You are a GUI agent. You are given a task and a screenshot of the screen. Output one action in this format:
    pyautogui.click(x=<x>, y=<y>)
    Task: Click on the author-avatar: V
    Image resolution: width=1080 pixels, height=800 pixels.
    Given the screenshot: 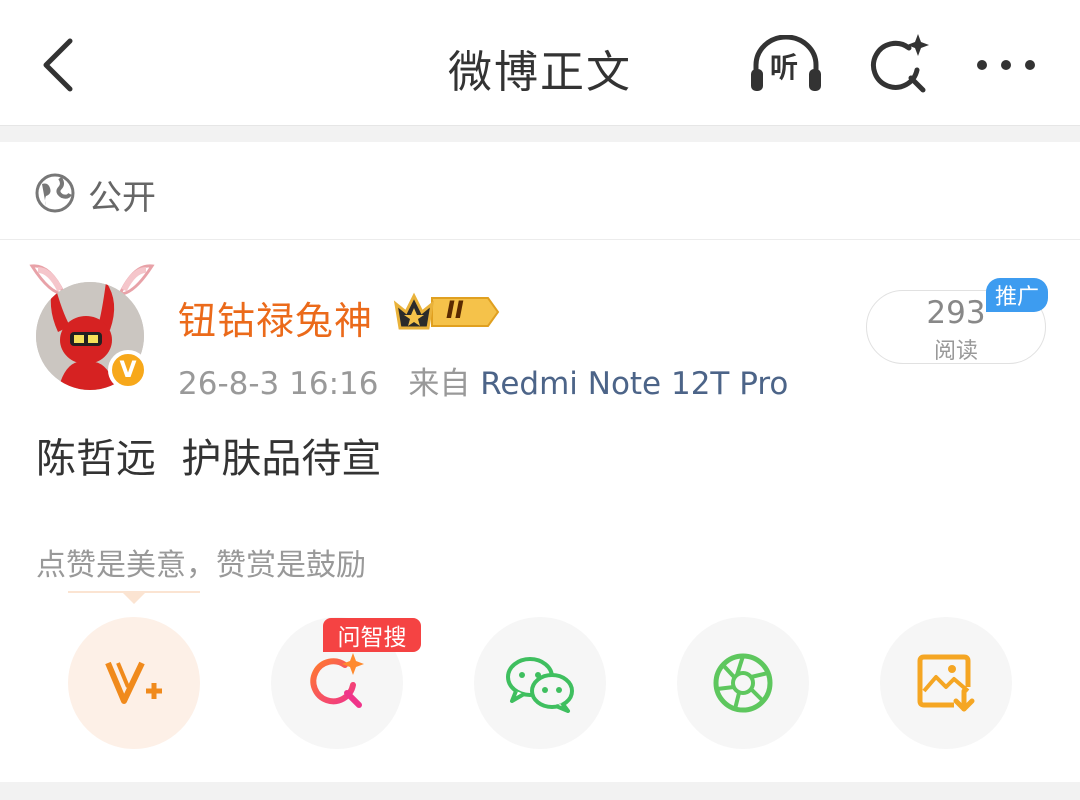 What is the action you would take?
    pyautogui.click(x=92, y=327)
    